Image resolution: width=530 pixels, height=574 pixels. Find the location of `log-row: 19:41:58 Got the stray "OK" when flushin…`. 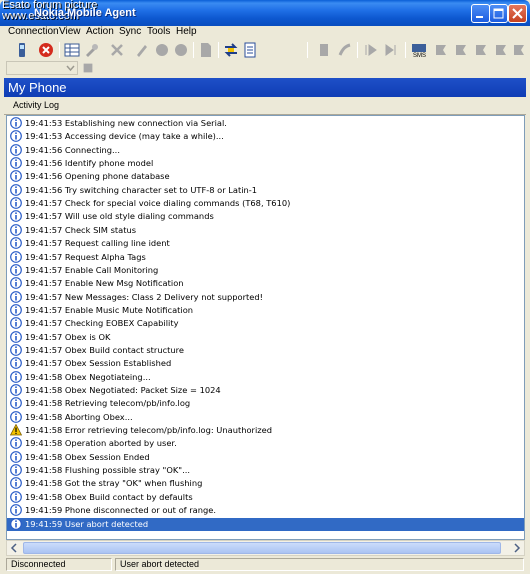

log-row: 19:41:58 Got the stray "OK" when flushin… is located at coordinates (265, 483).